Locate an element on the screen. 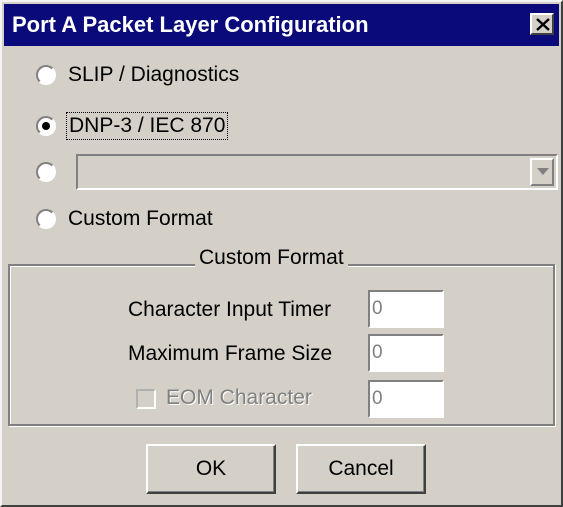  option-slip-diagnostics: SLIP / Diagnostics is located at coordinates (137, 75).